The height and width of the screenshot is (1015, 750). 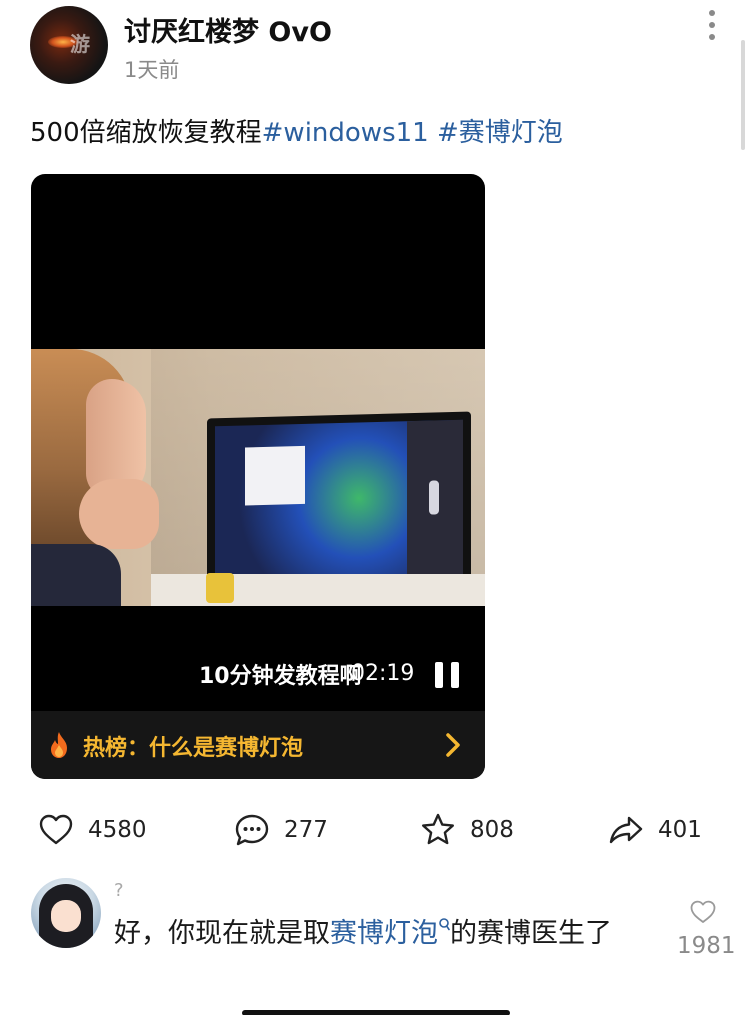 I want to click on video-caption: 10分钟发教程啊, so click(x=280, y=676).